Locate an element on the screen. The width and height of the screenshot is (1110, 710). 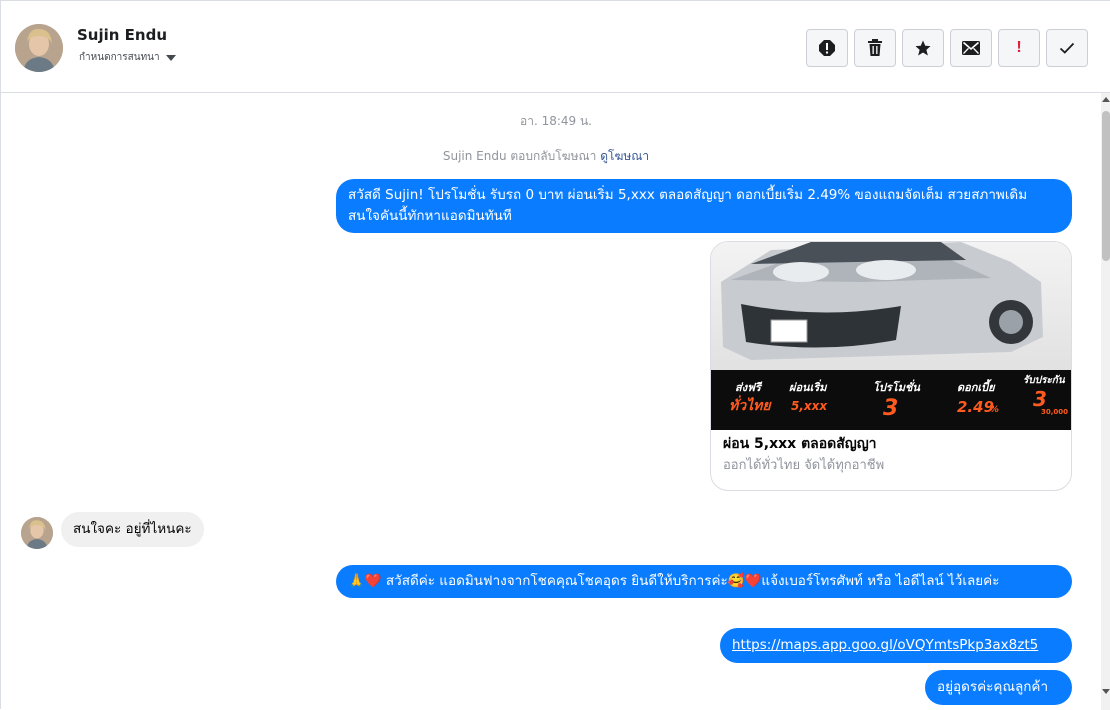
banner-nationwide: ทั่วไทย is located at coordinates (750, 404).